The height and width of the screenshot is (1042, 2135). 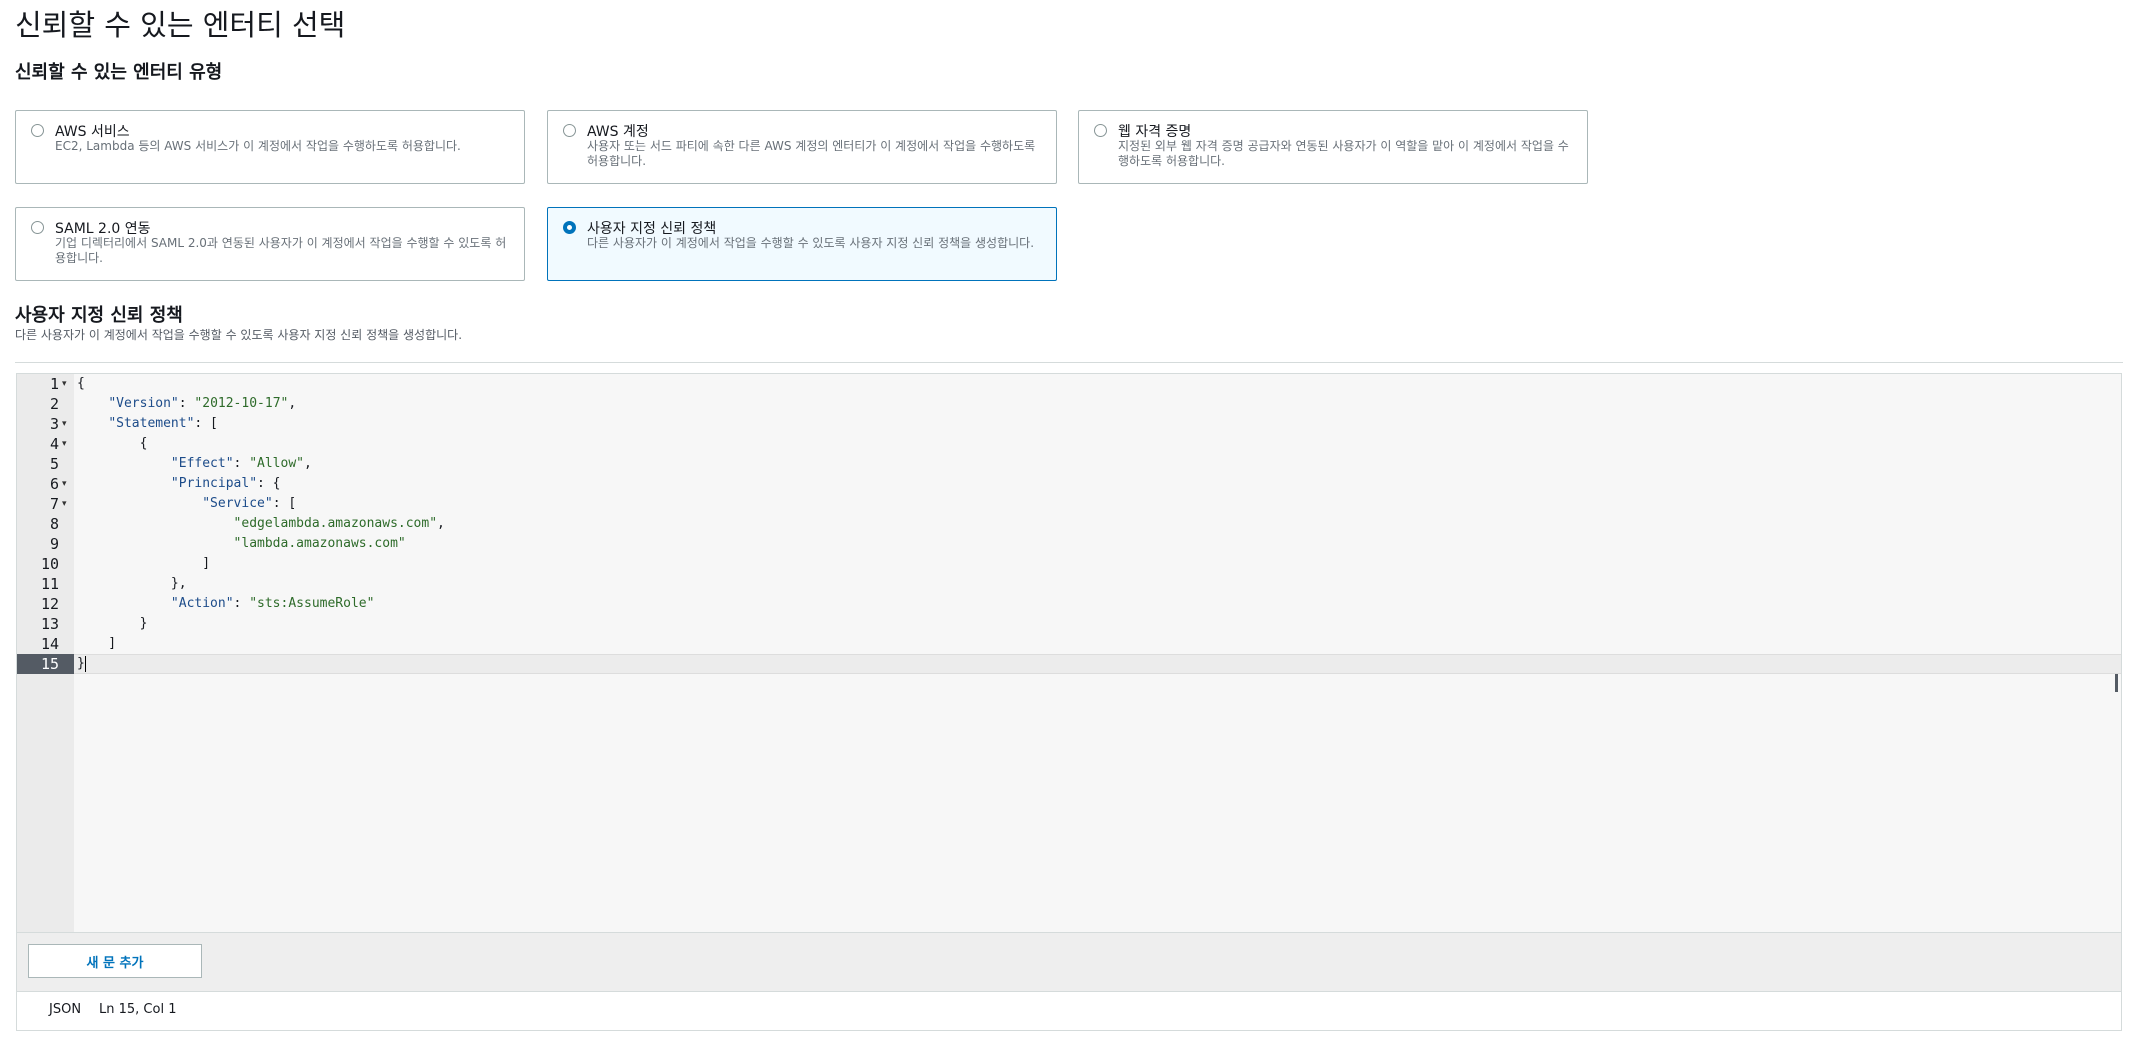 What do you see at coordinates (249, 503) in the screenshot?
I see `code-text: "Service": [` at bounding box center [249, 503].